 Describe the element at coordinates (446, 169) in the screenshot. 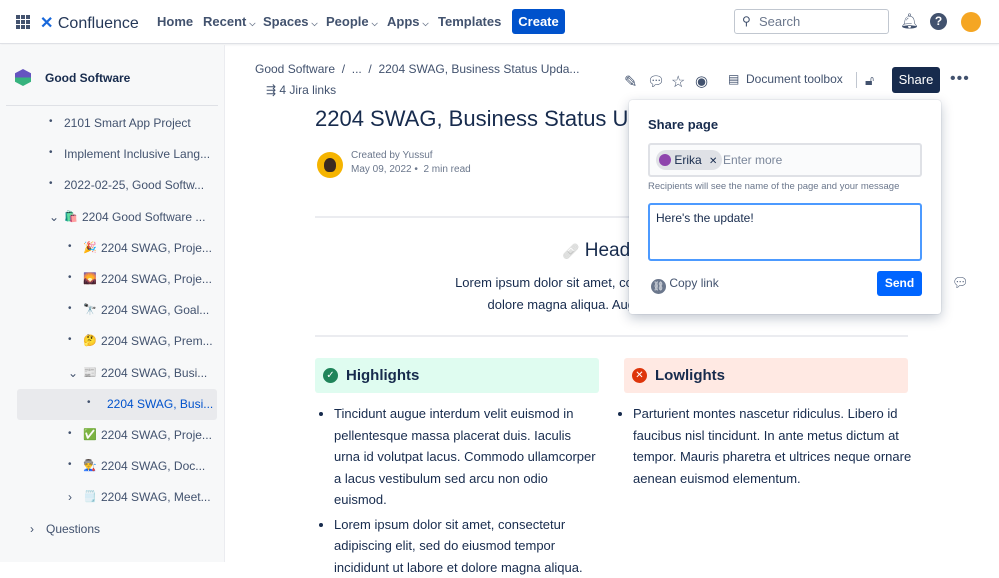

I see `read-time: 2 min read` at that location.